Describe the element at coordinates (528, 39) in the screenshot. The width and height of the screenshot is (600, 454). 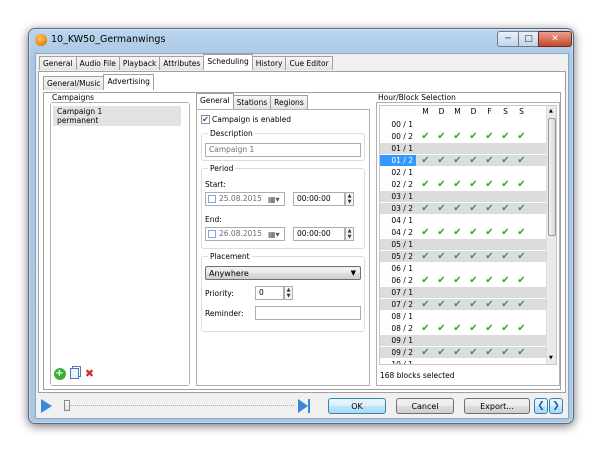
I see `maximize-button: □` at that location.